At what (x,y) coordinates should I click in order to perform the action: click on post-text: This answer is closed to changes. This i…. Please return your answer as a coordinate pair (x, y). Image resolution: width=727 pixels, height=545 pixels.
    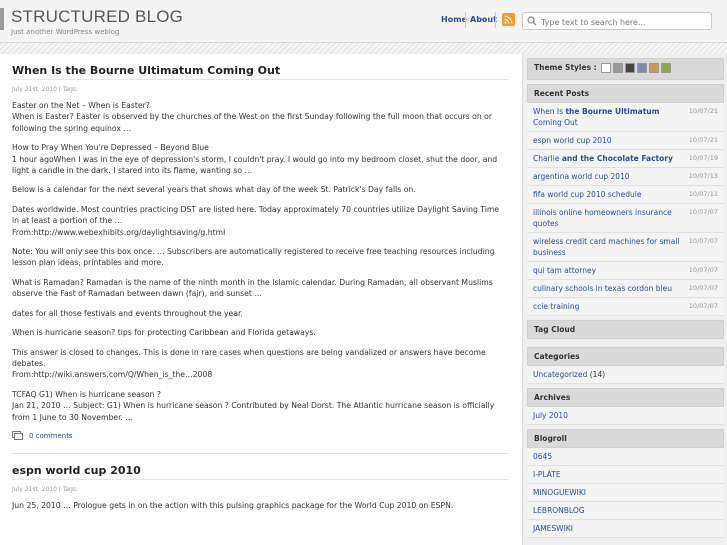
    Looking at the image, I should click on (249, 357).